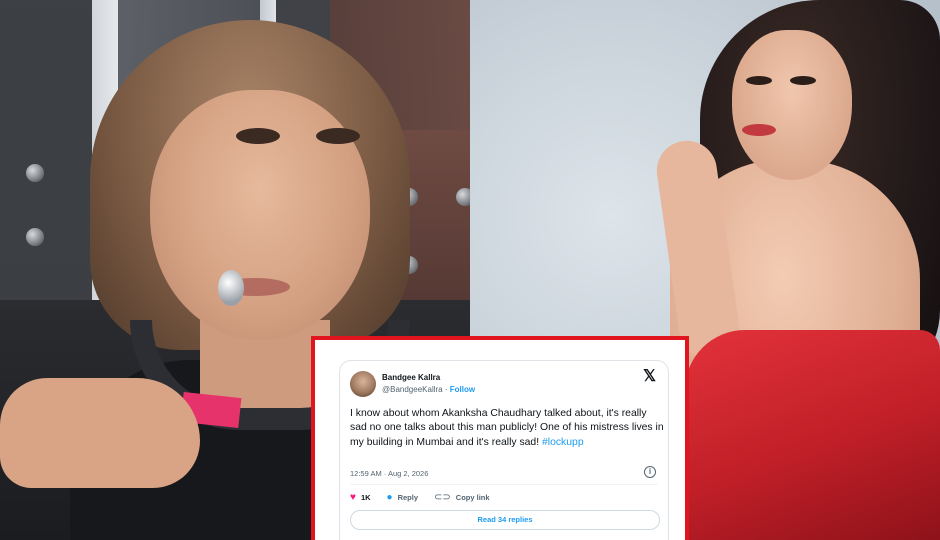  I want to click on link-icon: ⊂⊃, so click(442, 497).